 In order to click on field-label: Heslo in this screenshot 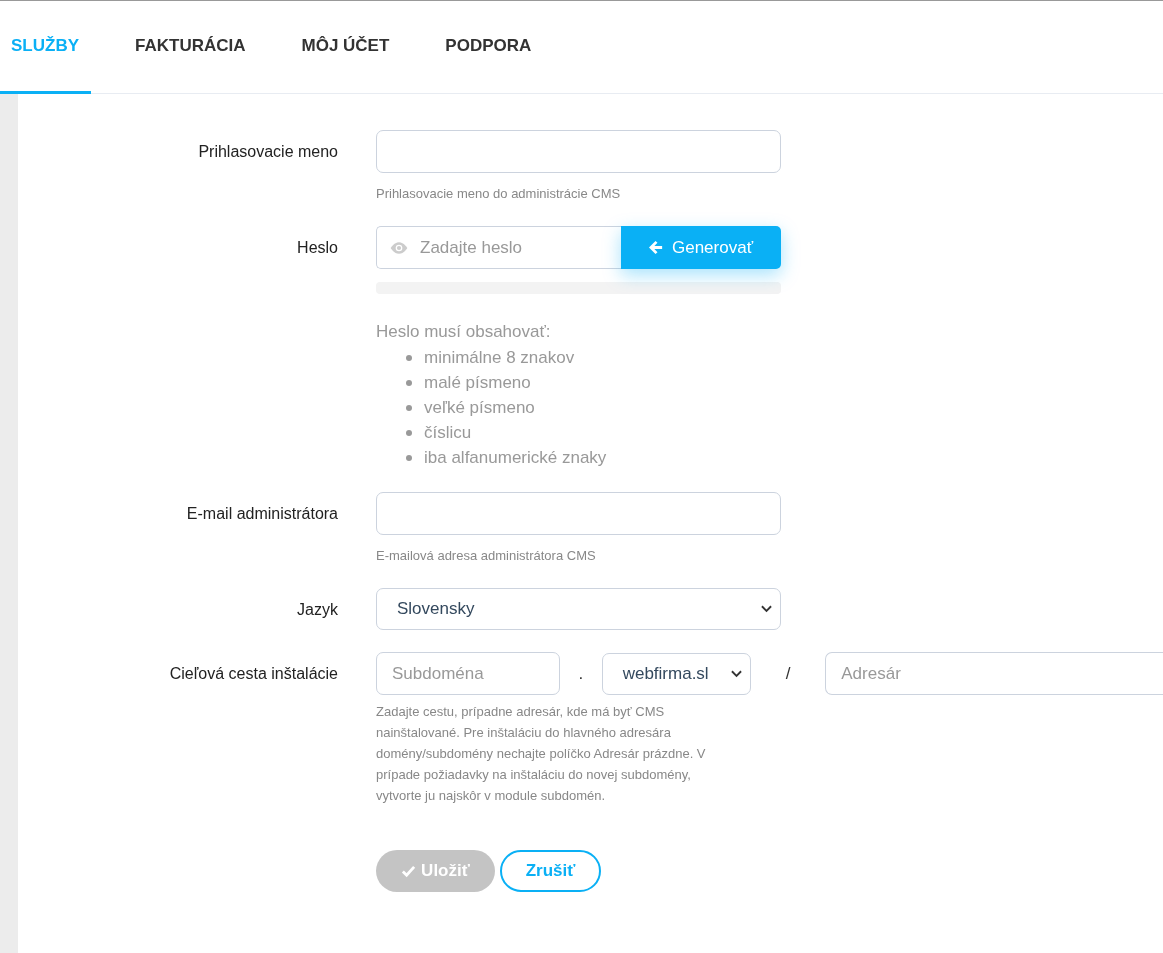, I will do `click(317, 248)`.